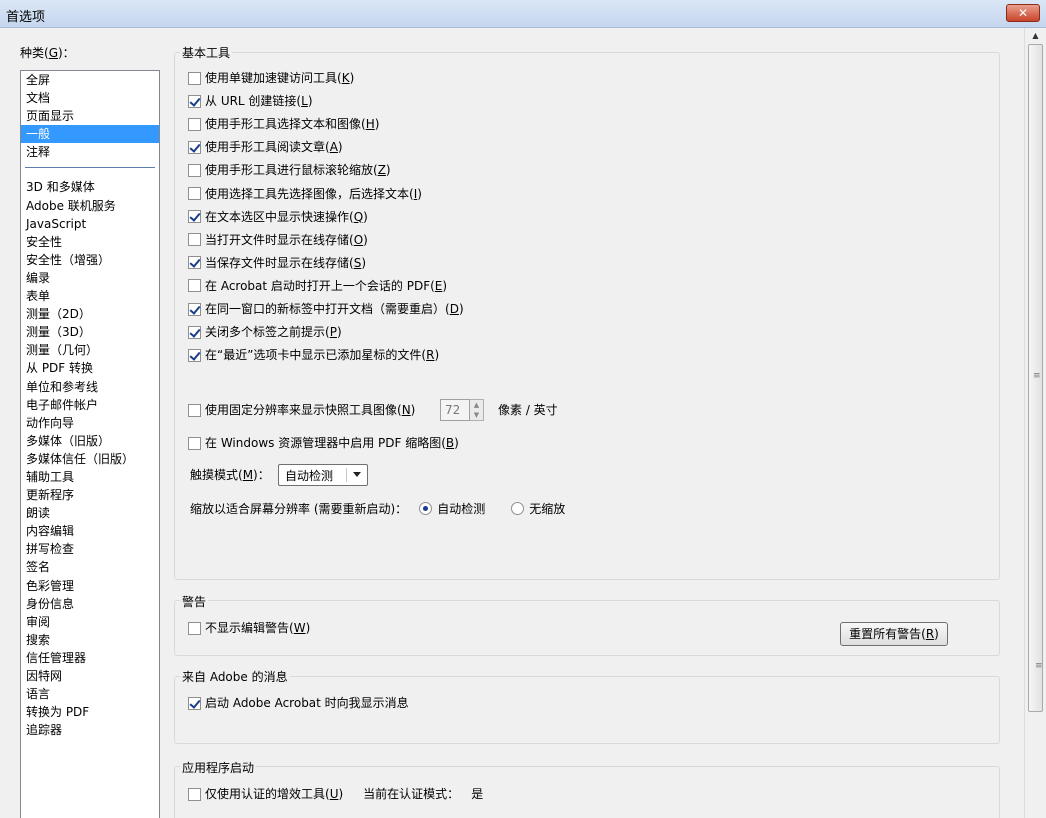 The image size is (1046, 818). I want to click on category-item: 身份信息, so click(90, 604).